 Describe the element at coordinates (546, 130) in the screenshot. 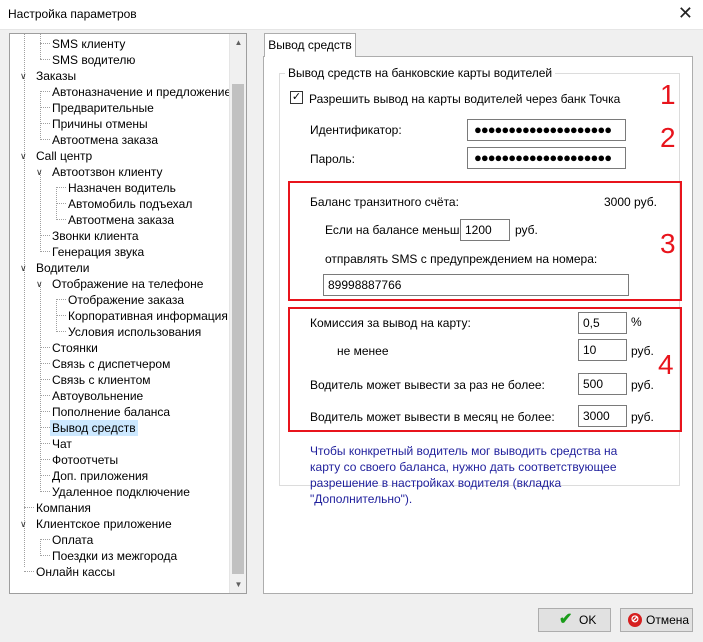

I see `identifier-field: ●●●●●●●●●●●●●●●●●●●●` at that location.